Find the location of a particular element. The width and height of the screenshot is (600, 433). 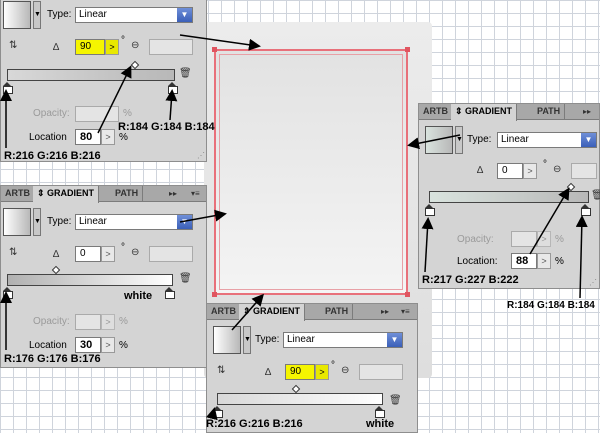

panel-tab-bar: ARTB ⇕ GRADIENT PATH ▸▸ ▾≡ is located at coordinates (103, 194).